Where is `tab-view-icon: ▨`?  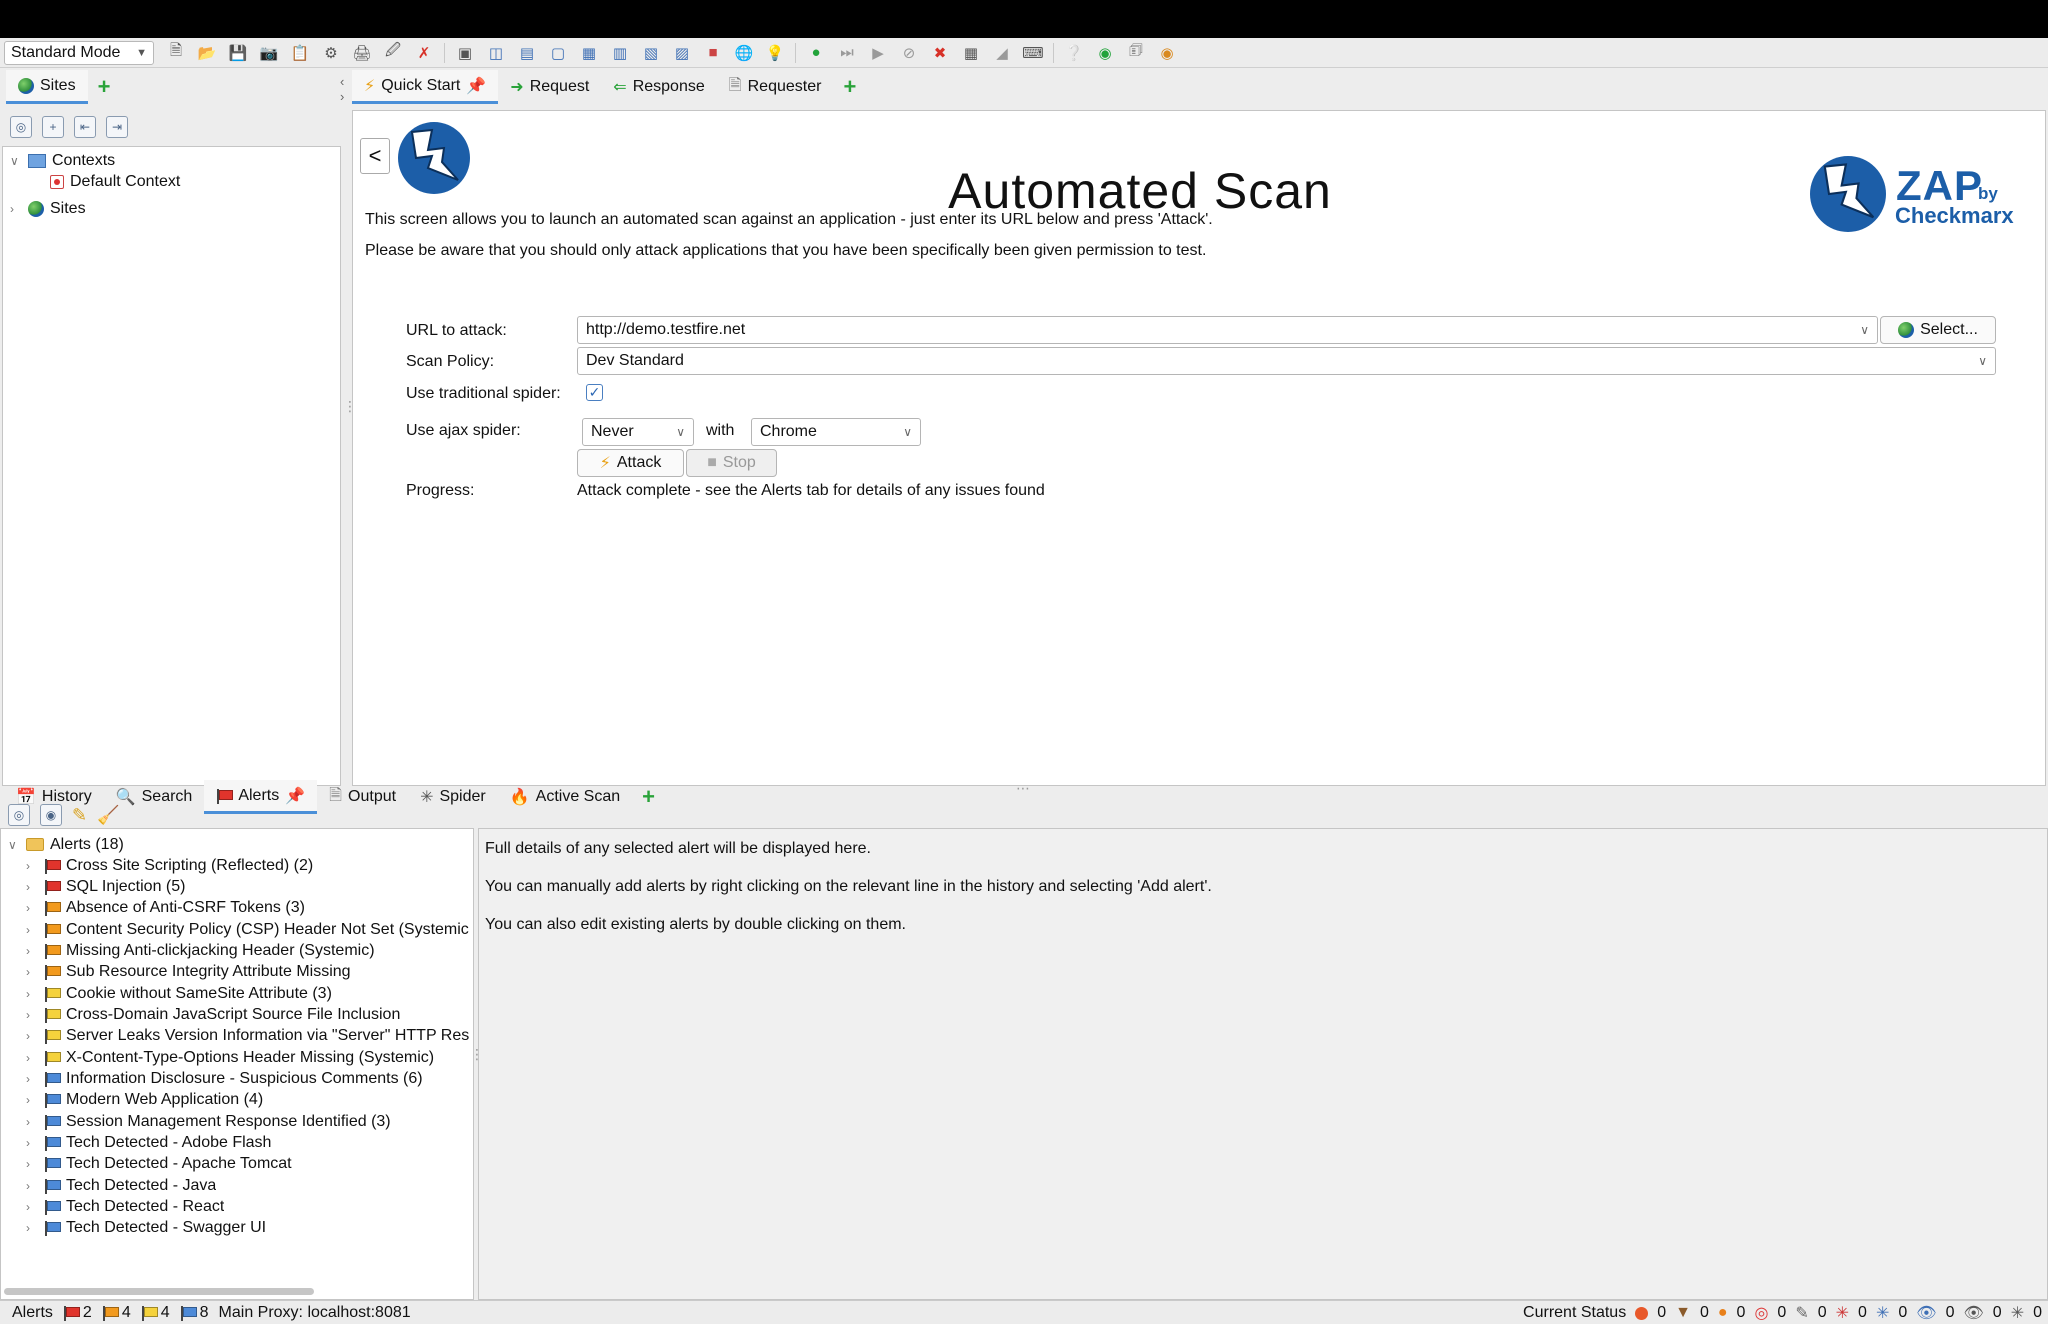 tab-view-icon: ▨ is located at coordinates (682, 53).